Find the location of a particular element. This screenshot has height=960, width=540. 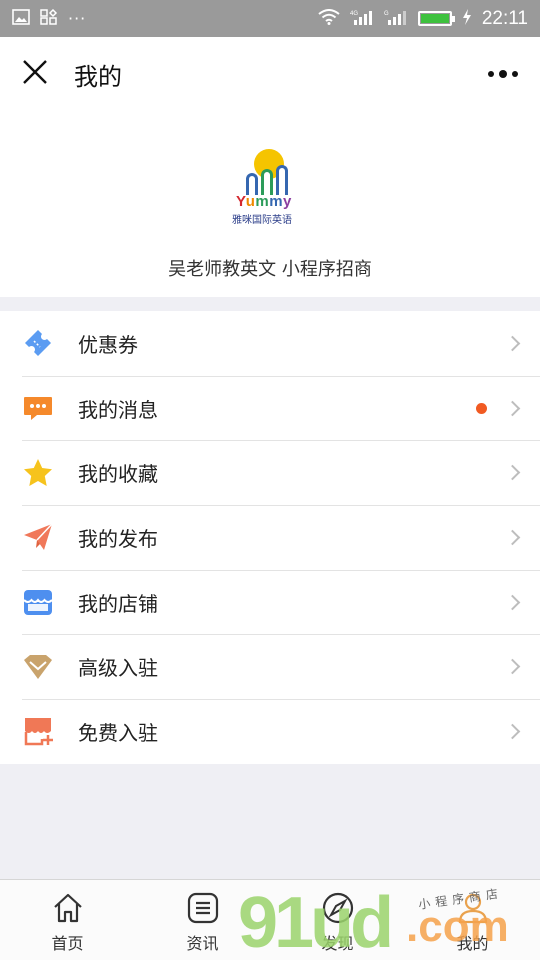

tab-label: 发现 is located at coordinates (337, 943).